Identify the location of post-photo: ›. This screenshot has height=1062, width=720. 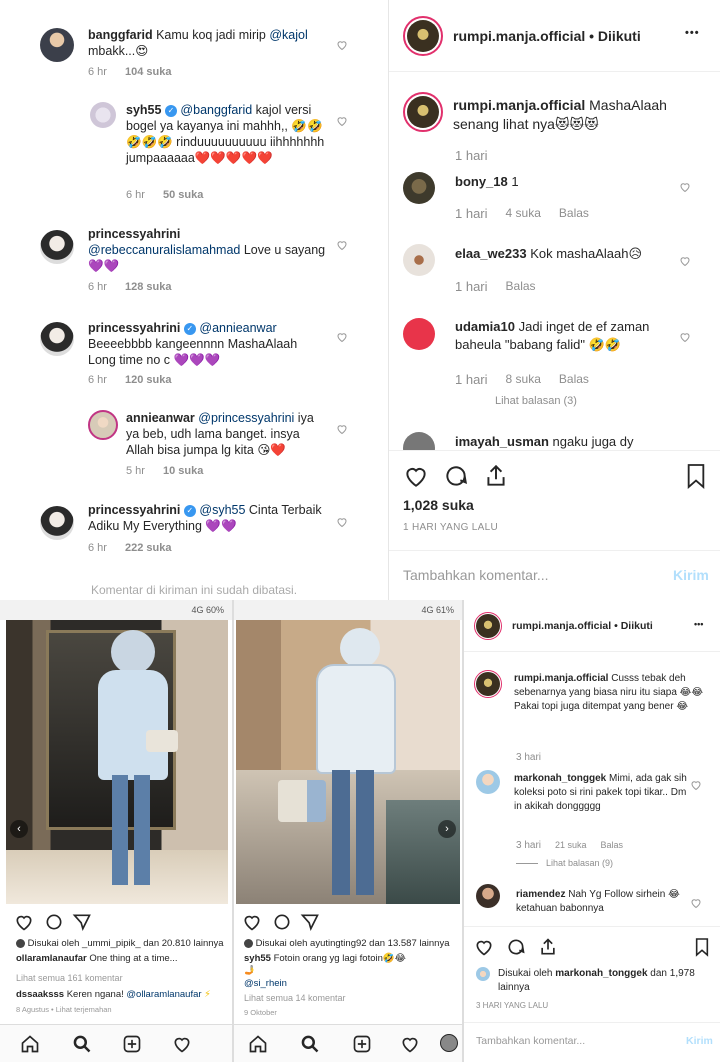
(348, 762).